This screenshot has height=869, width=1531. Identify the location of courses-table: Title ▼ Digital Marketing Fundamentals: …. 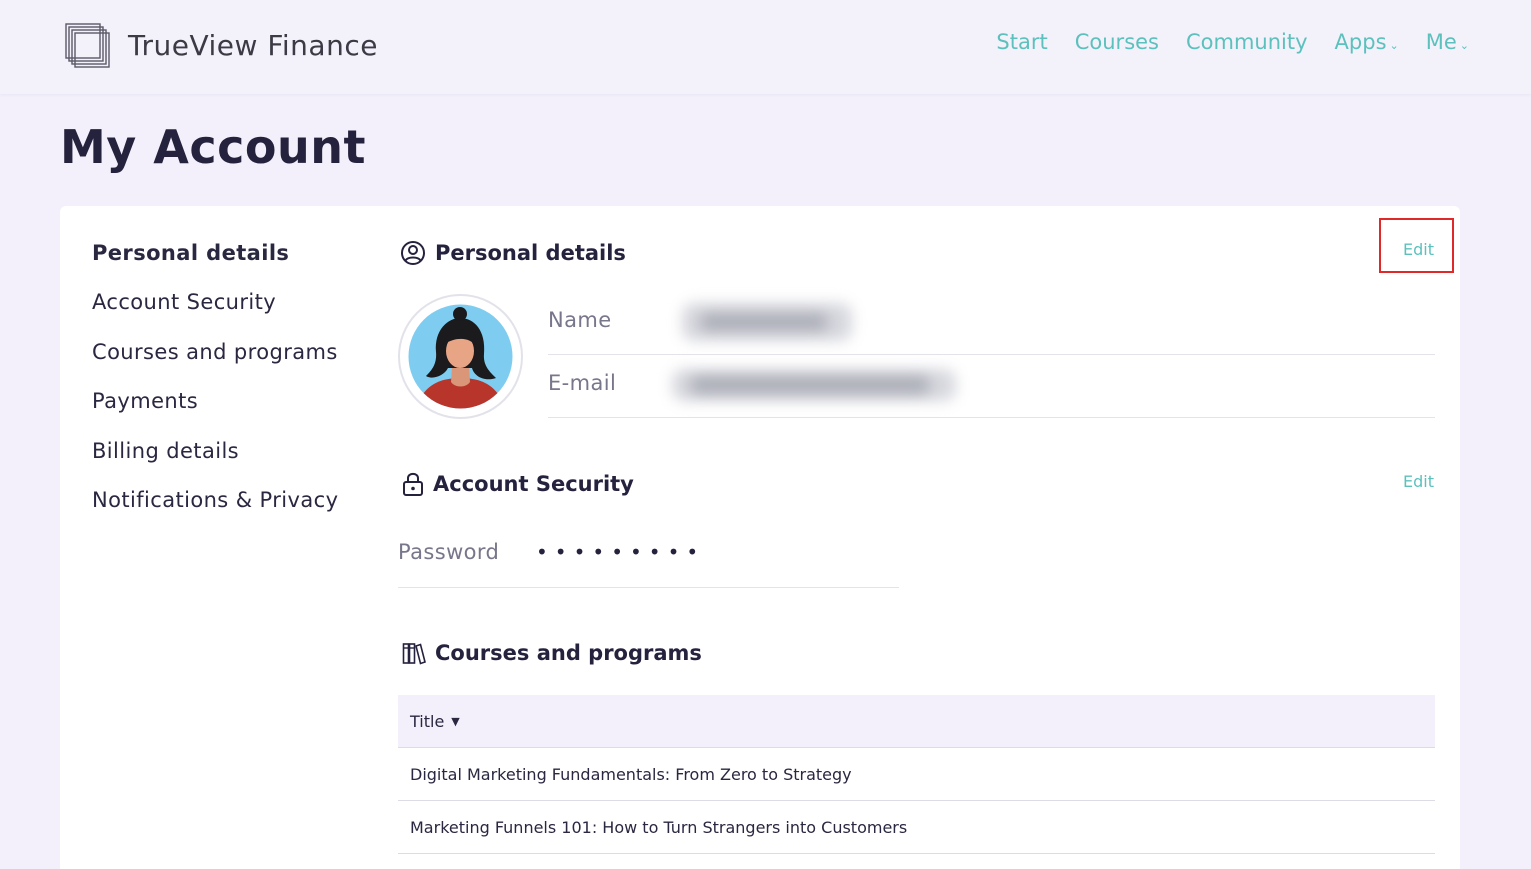
(916, 774).